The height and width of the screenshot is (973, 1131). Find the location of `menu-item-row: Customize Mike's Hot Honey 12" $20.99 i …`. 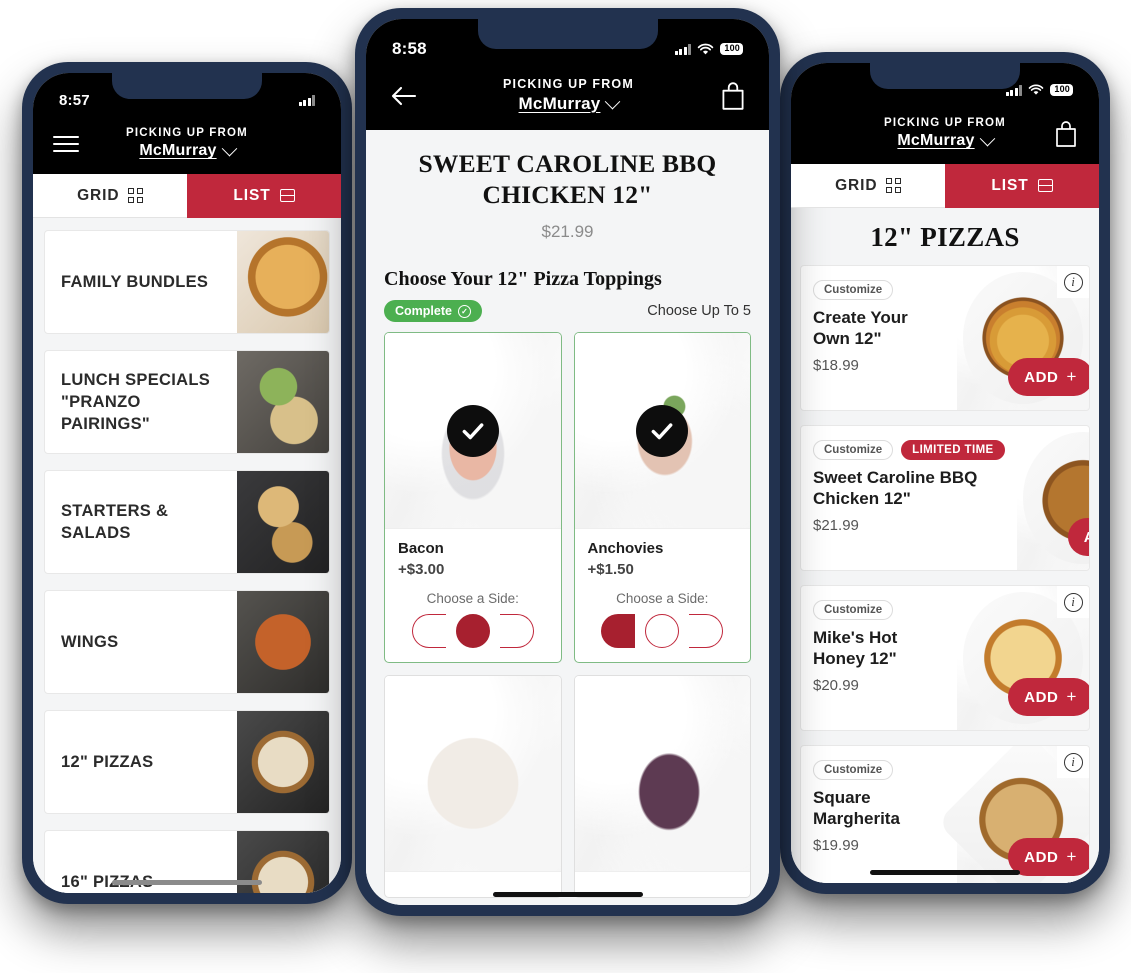

menu-item-row: Customize Mike's Hot Honey 12" $20.99 i … is located at coordinates (945, 658).